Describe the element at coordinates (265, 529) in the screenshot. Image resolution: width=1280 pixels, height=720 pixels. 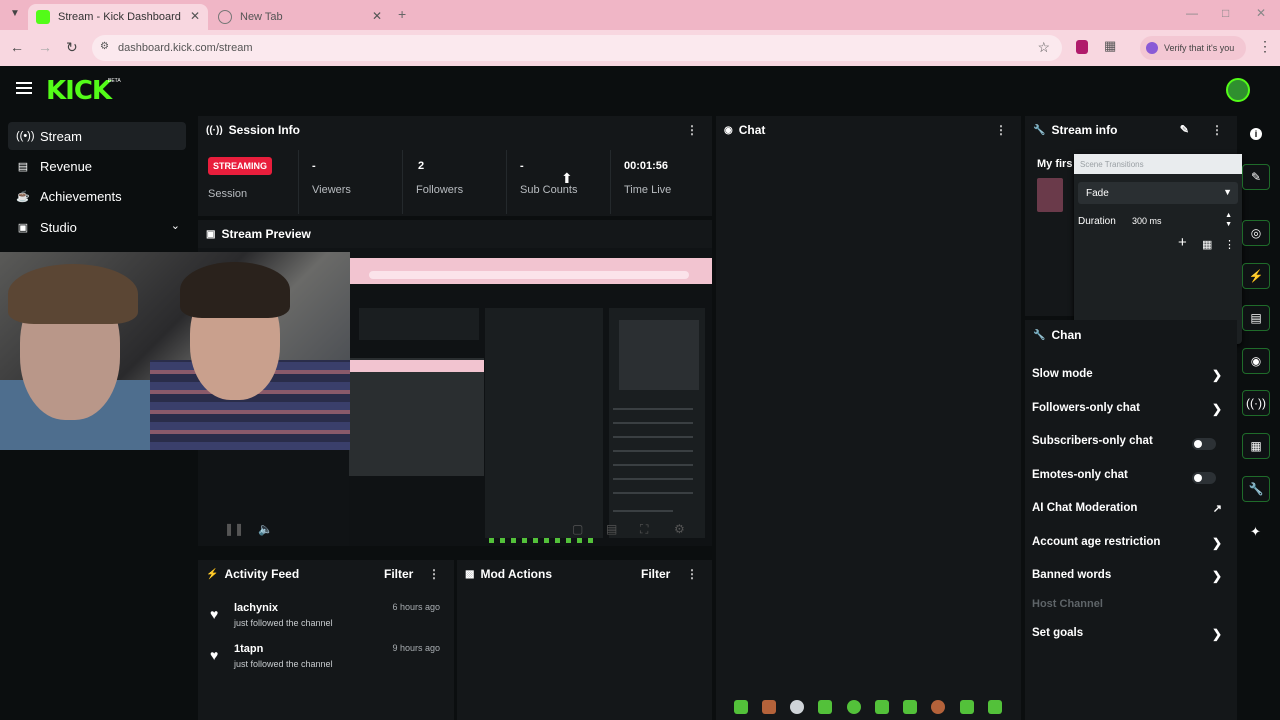
I see `mute-icon: 🔈` at that location.